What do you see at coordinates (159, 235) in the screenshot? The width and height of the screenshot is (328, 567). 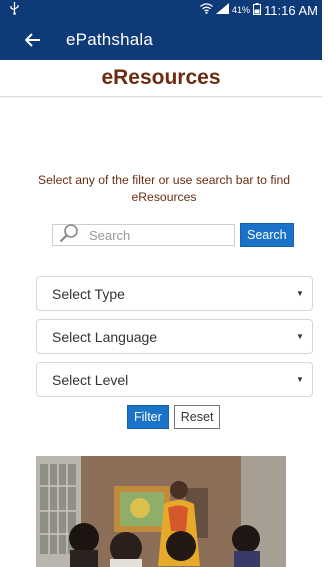 I see `search-input` at bounding box center [159, 235].